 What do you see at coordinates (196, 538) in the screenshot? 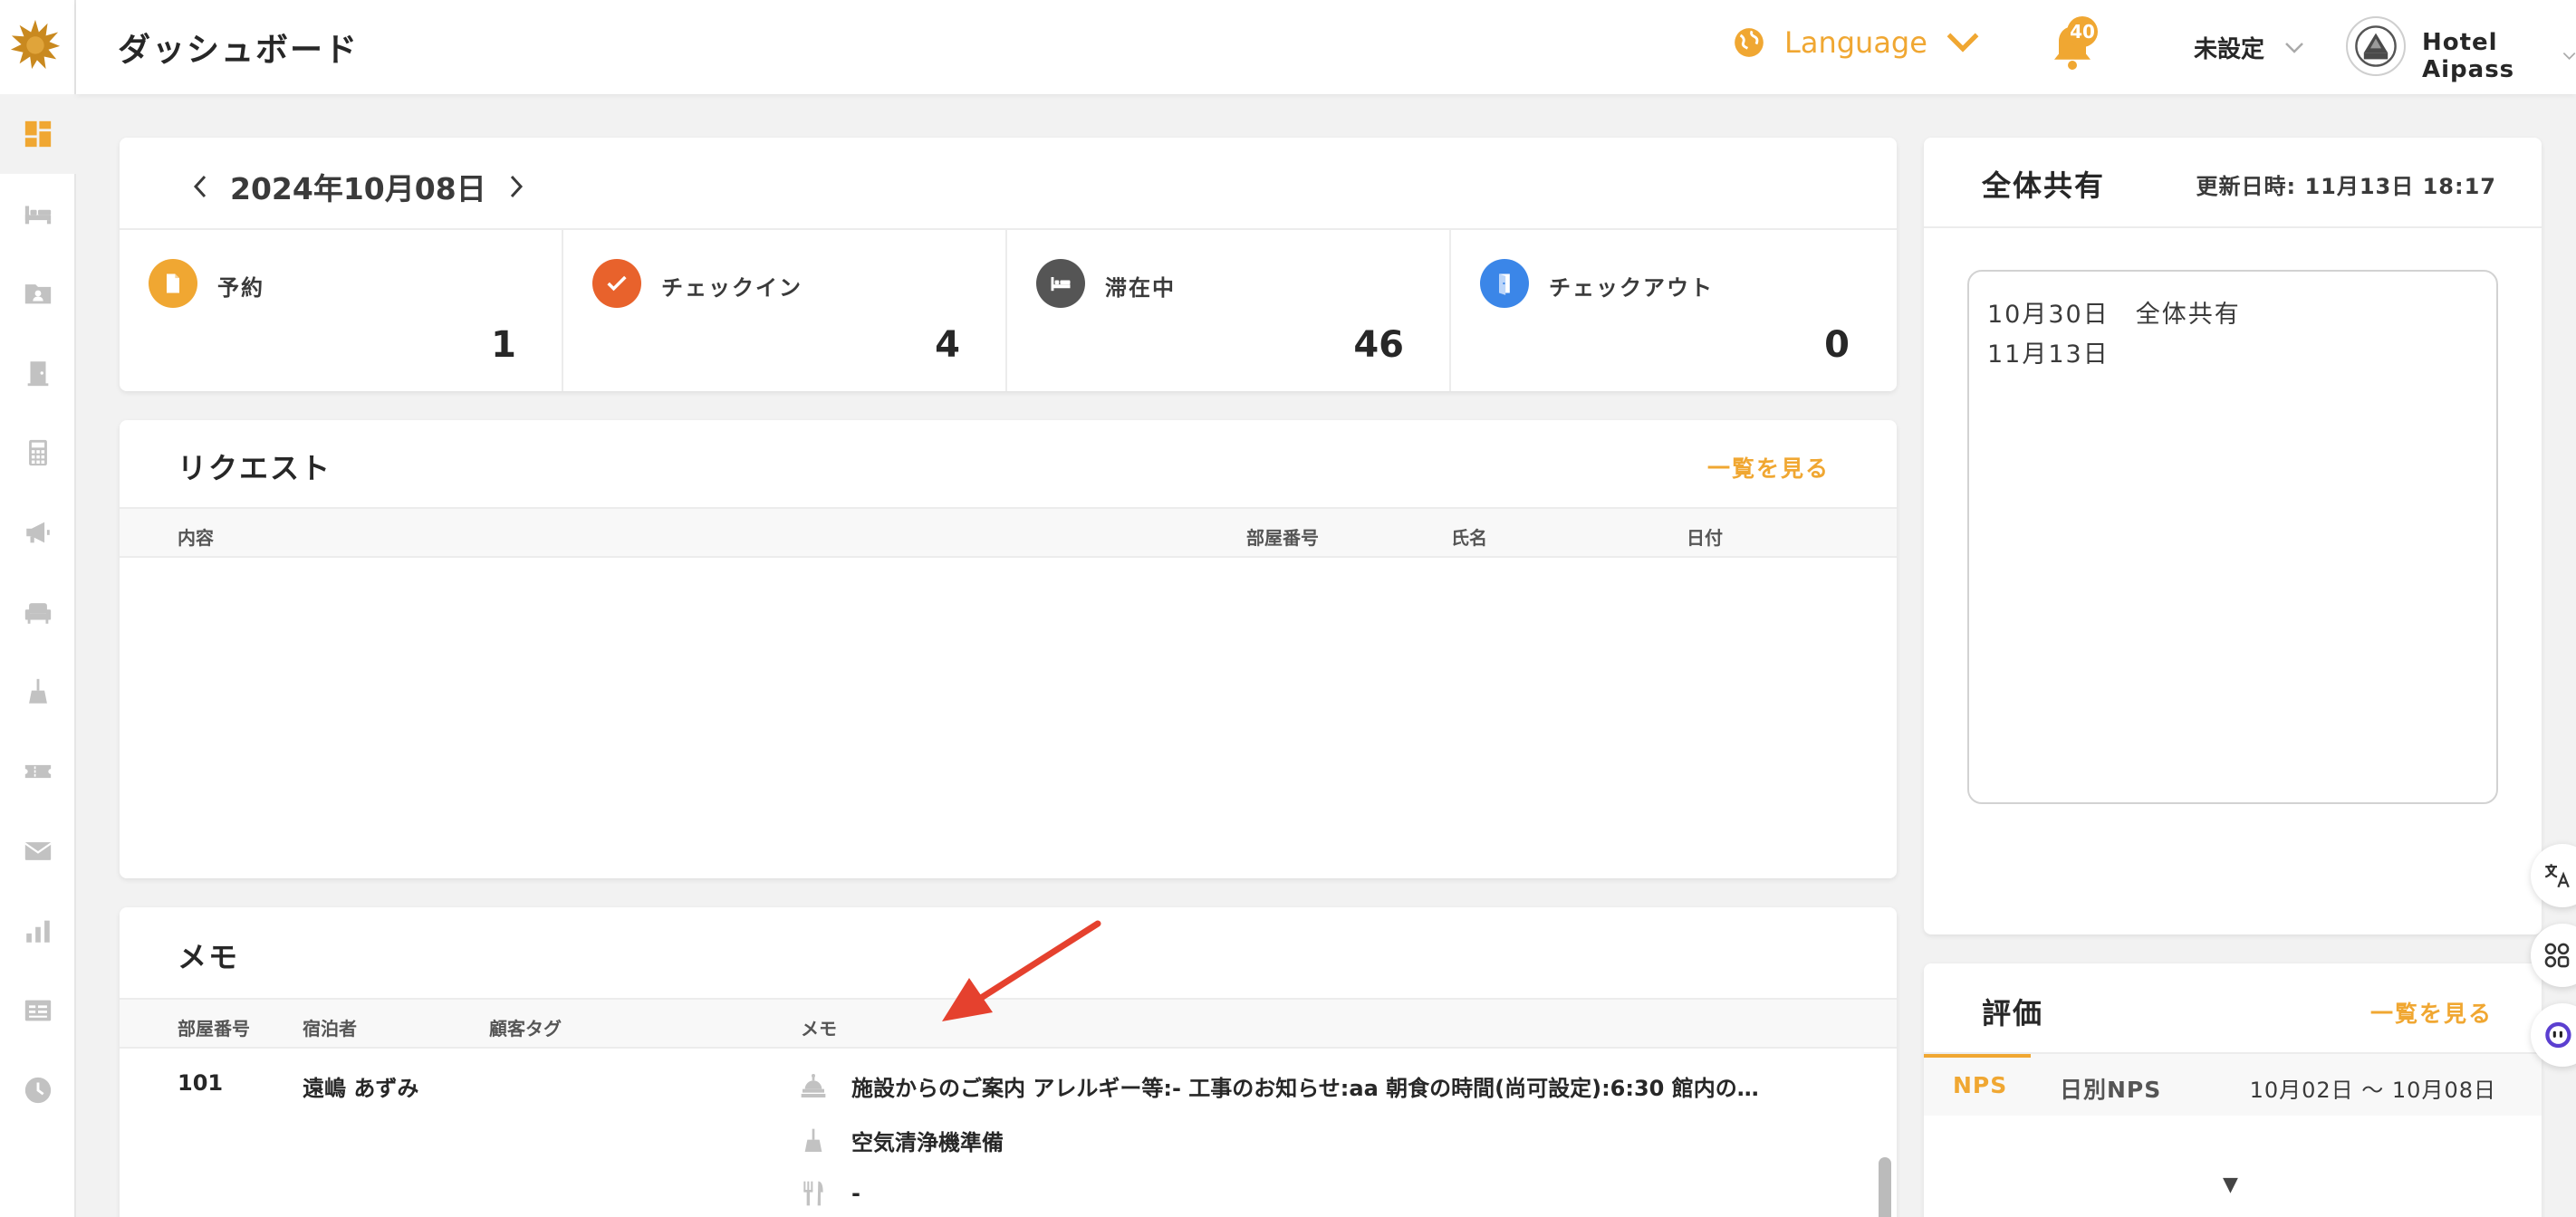
I see `column-header: 内容` at bounding box center [196, 538].